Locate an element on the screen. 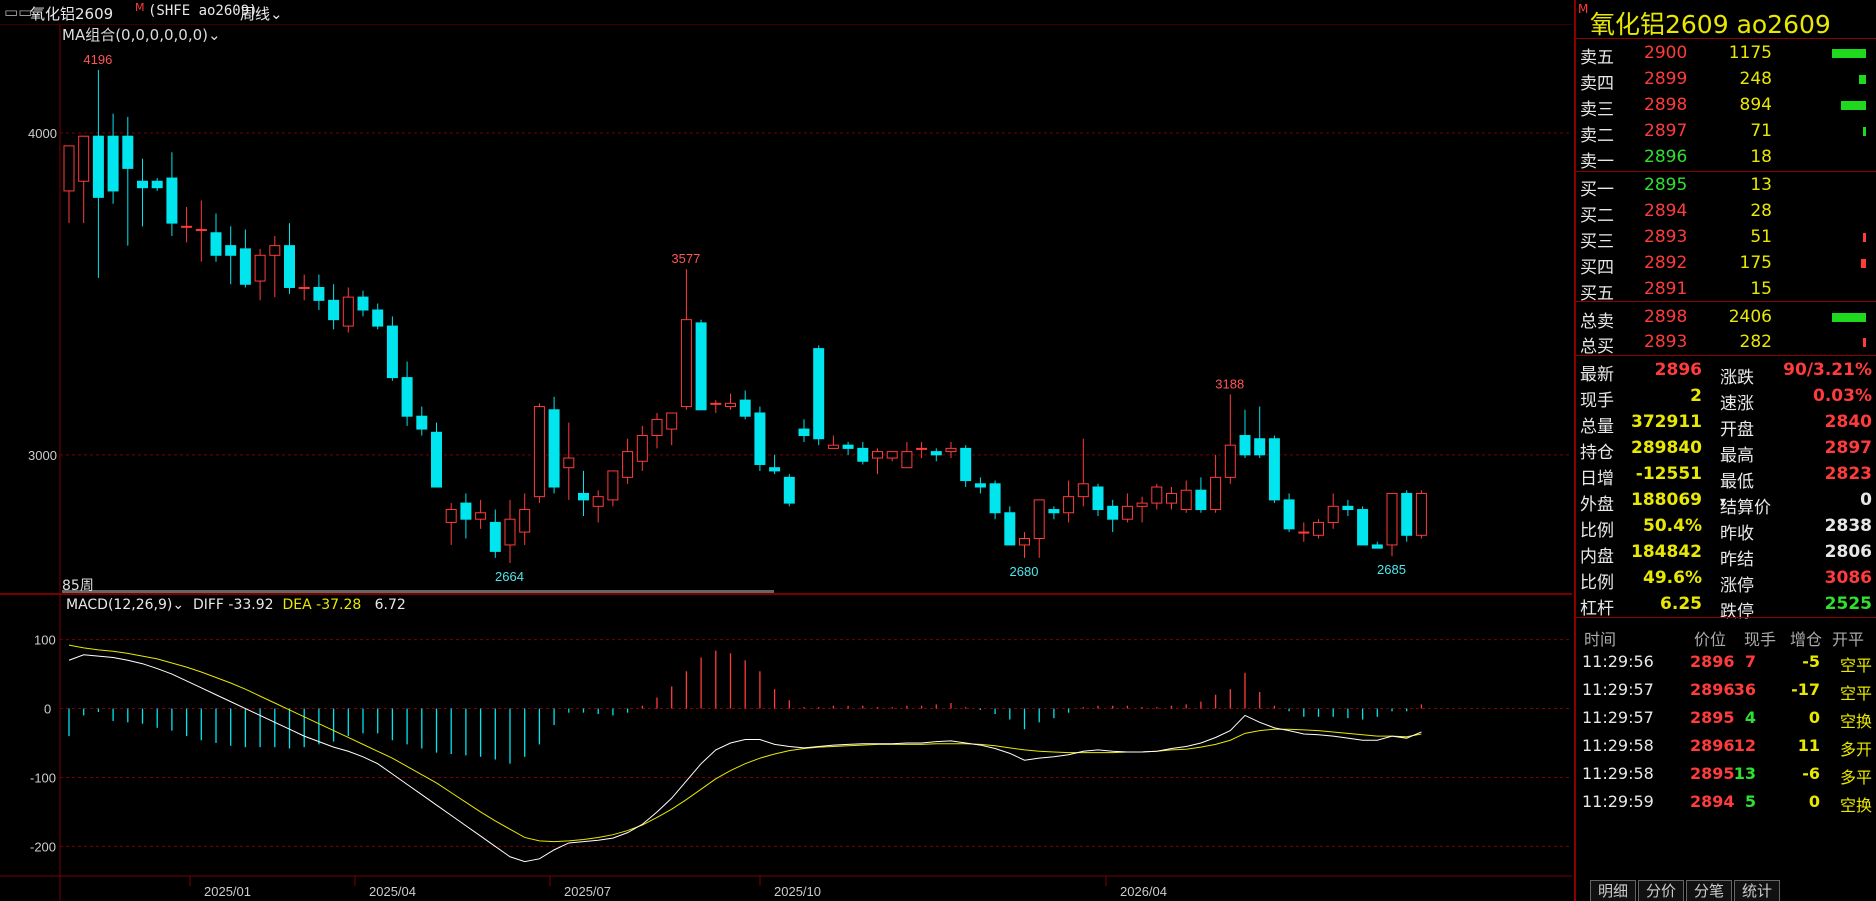 Image resolution: width=1876 pixels, height=901 pixels. tab-0: 明细 is located at coordinates (1613, 890).